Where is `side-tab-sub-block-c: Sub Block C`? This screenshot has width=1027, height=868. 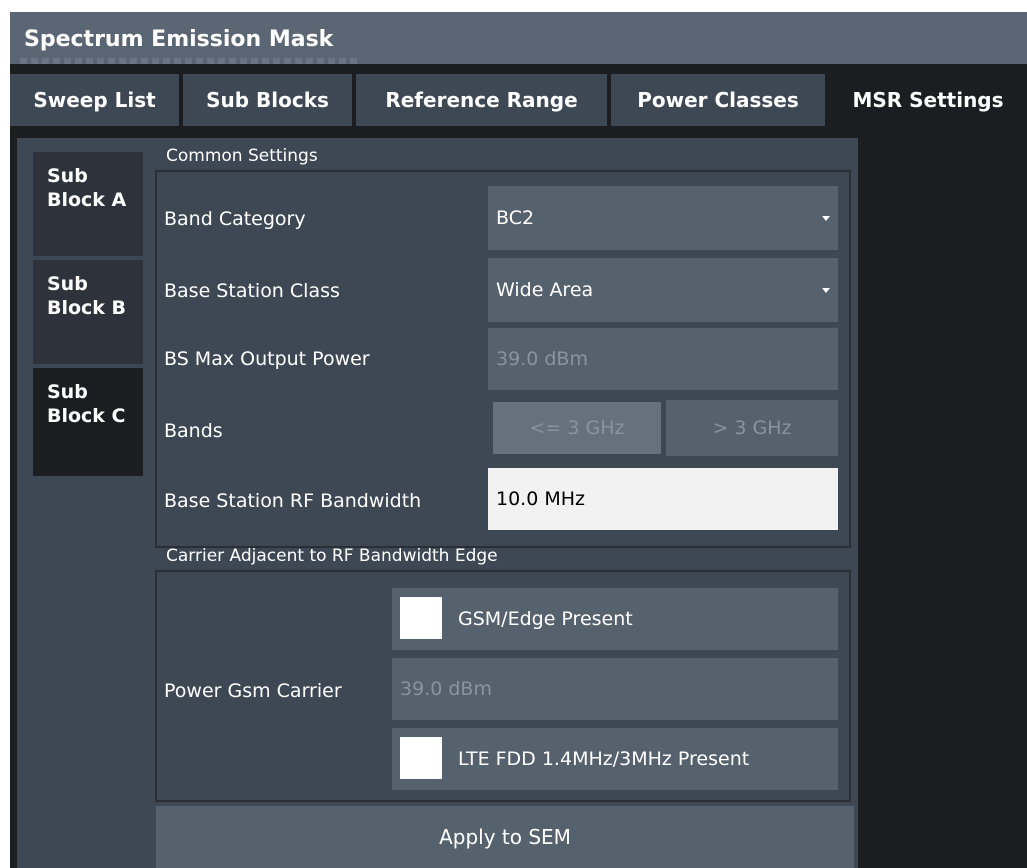 side-tab-sub-block-c: Sub Block C is located at coordinates (88, 422).